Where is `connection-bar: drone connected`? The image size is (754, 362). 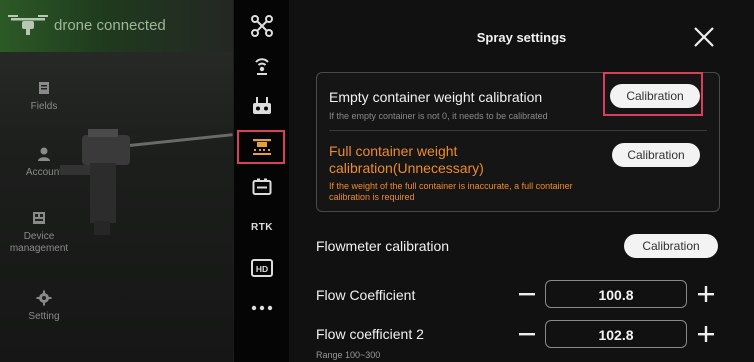
connection-bar: drone connected is located at coordinates (116, 26).